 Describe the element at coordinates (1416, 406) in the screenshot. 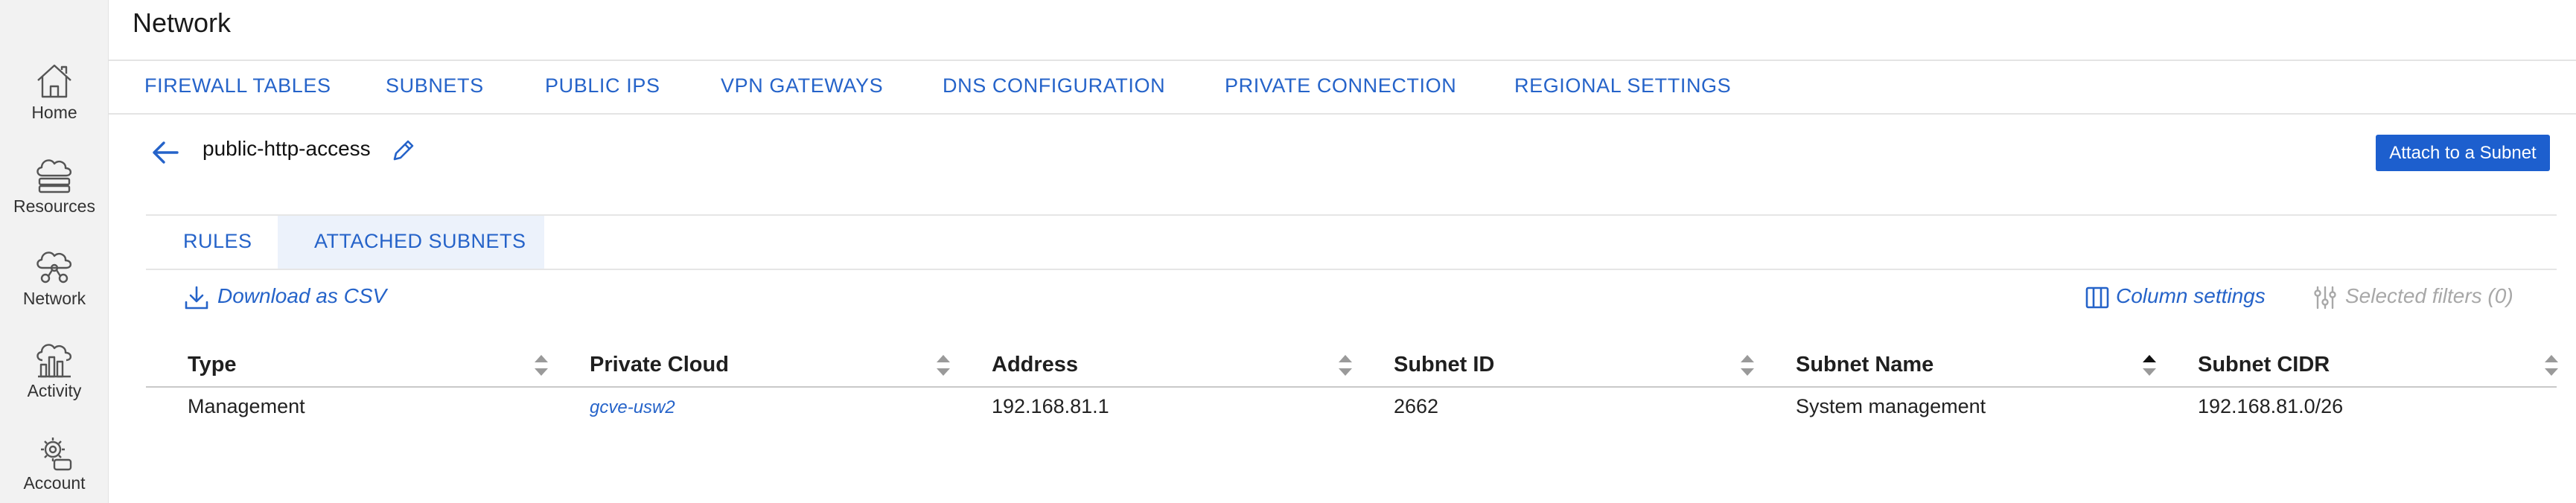

I see `cell-subnet-id: 2662` at that location.